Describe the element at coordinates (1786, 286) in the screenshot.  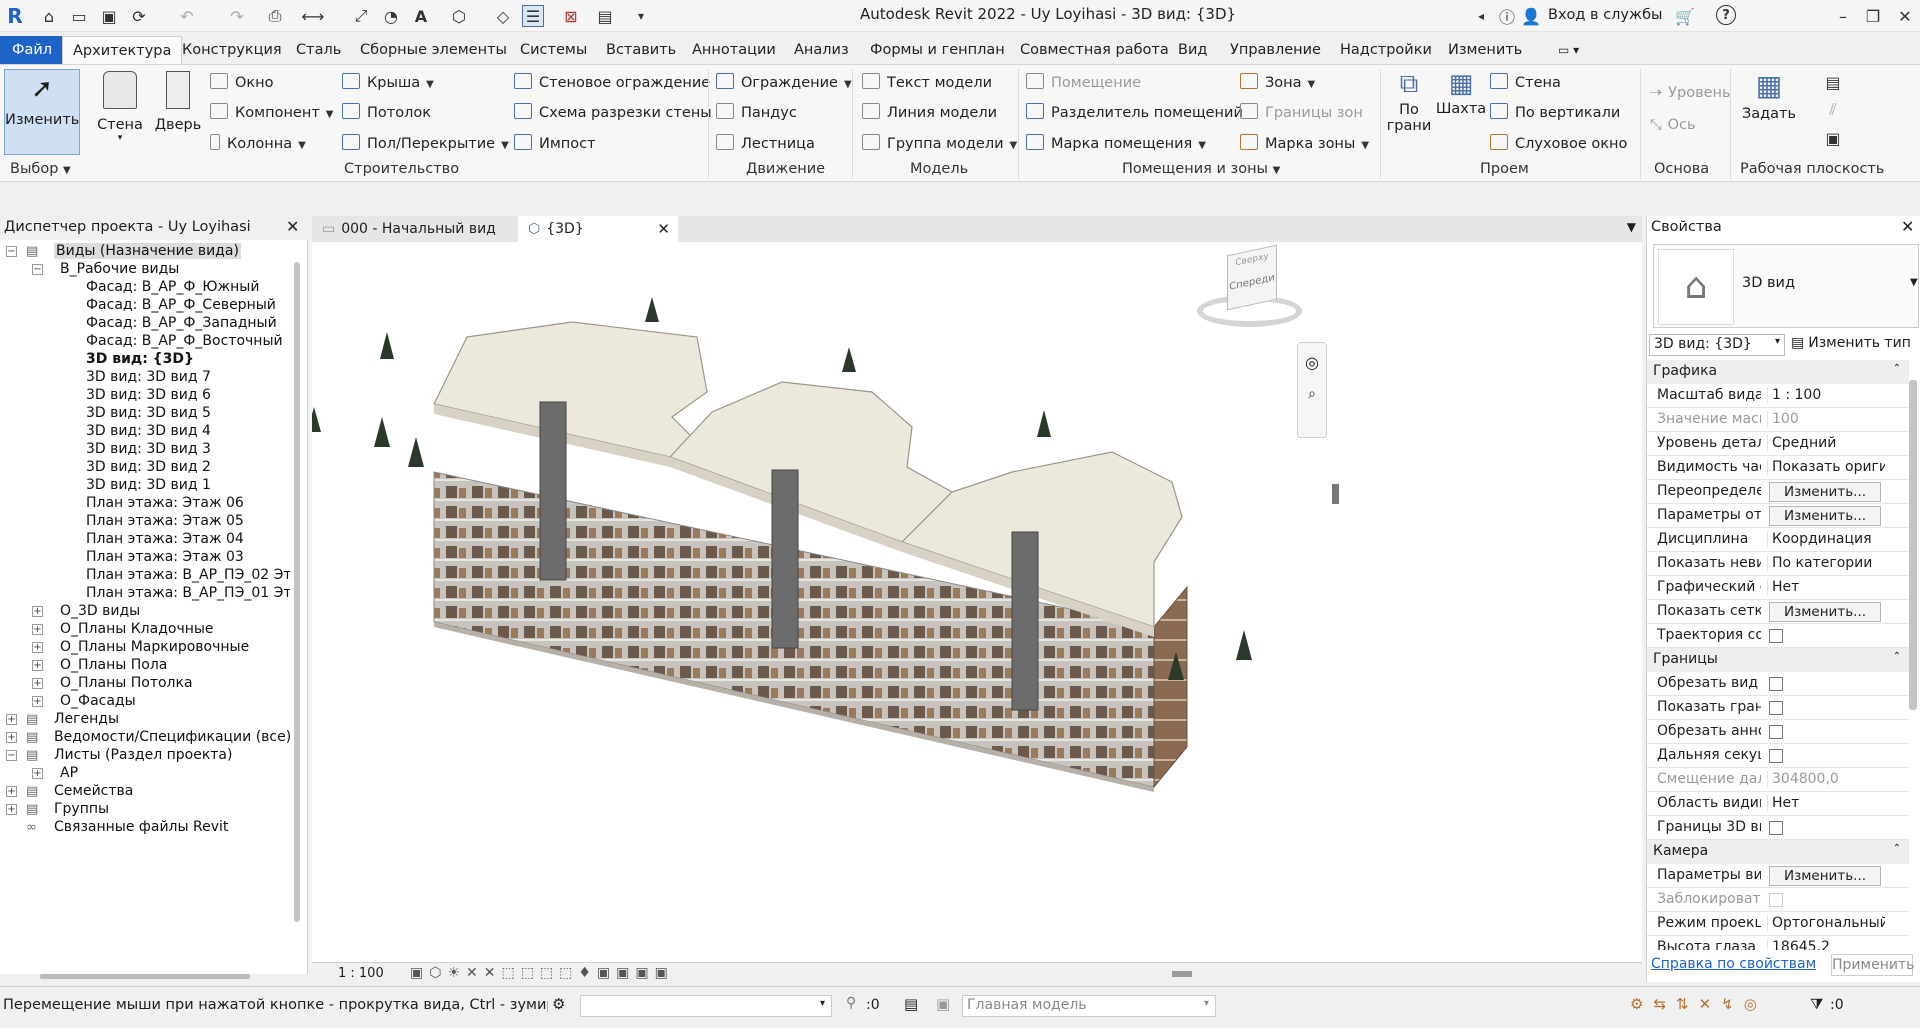
I see `type-selector: ⌂ 3D вид ▼` at that location.